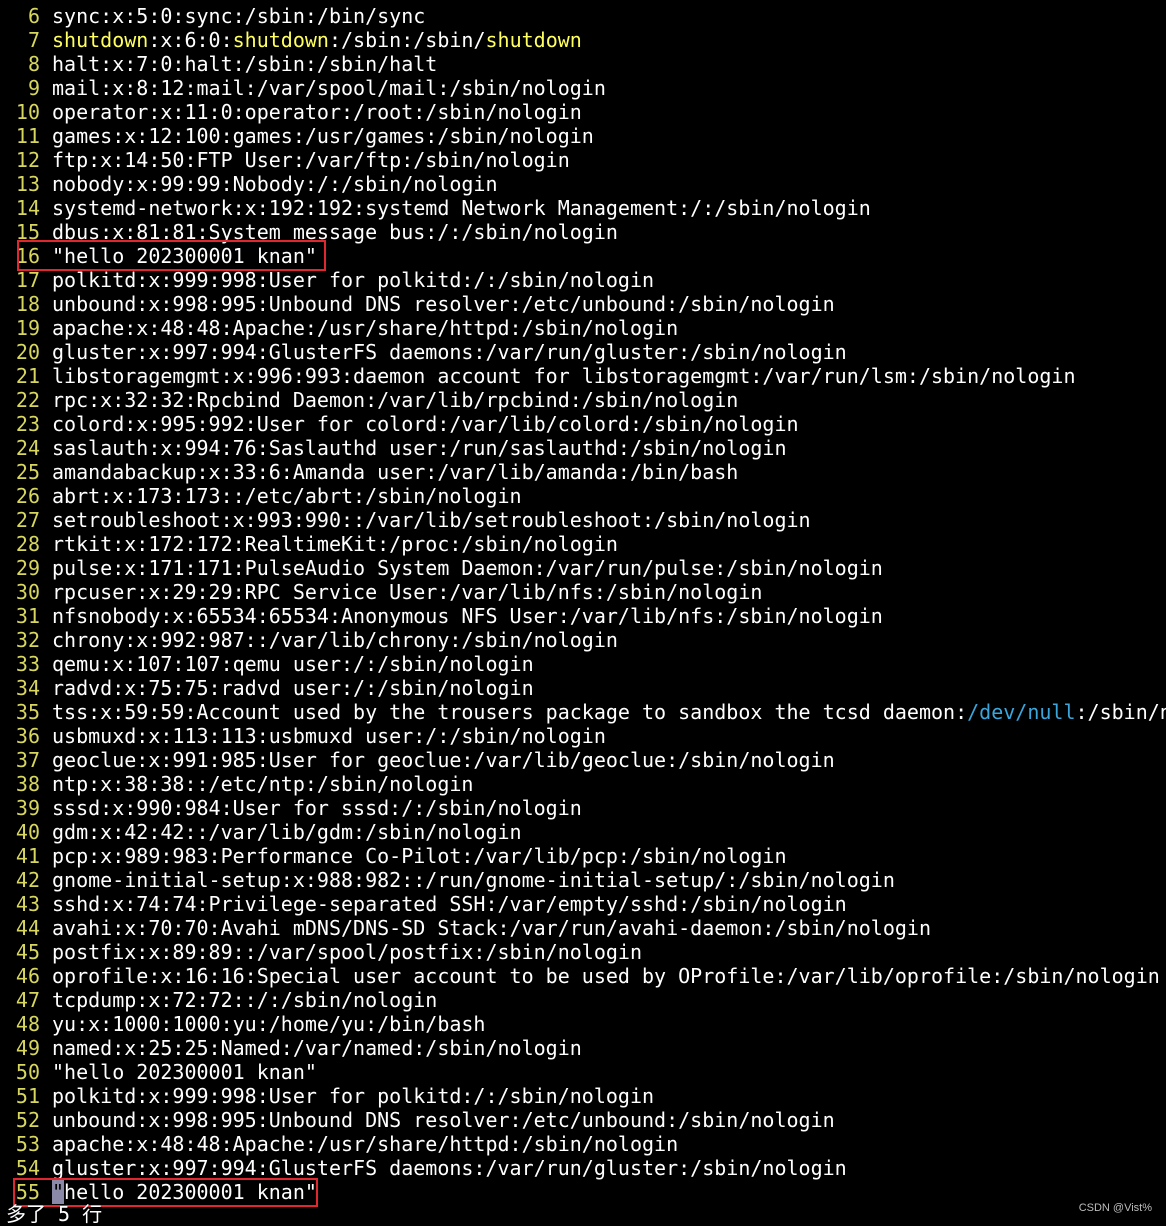  I want to click on line-content: ntp:x:38:38::/etc/ntp:/sbin/nologin, so click(262, 784).